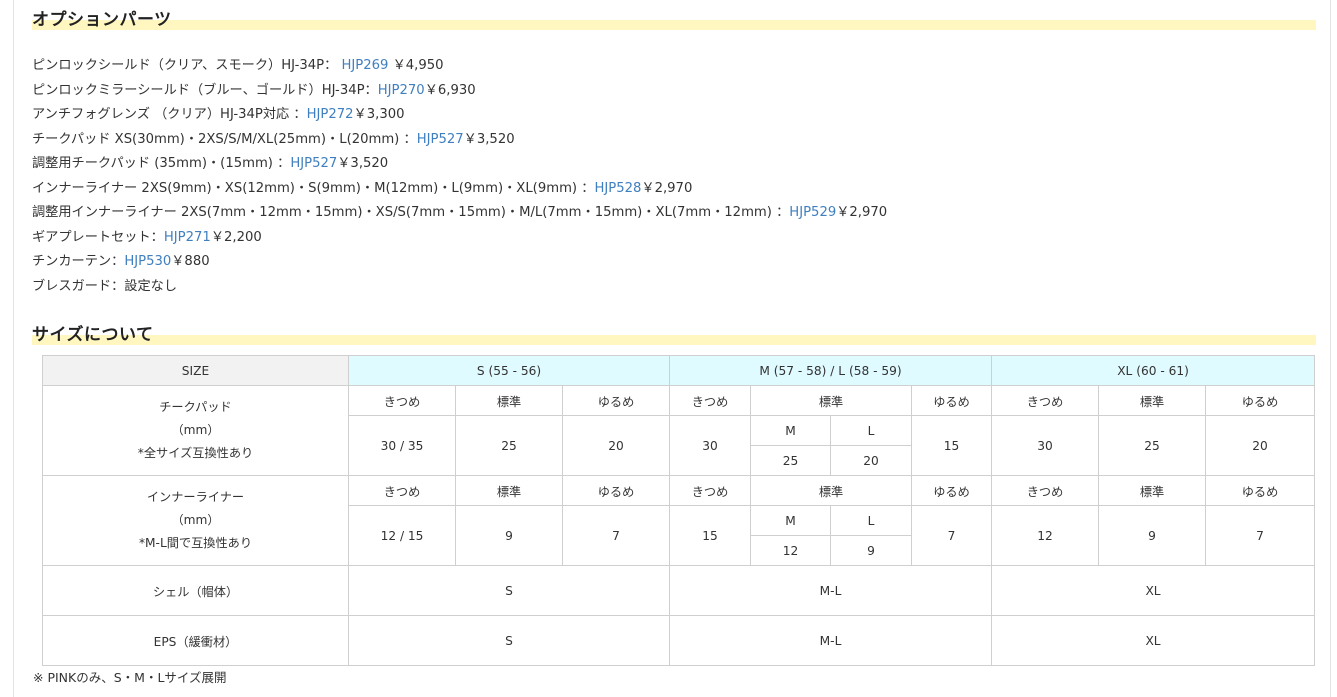 This screenshot has height=697, width=1337. What do you see at coordinates (509, 370) in the screenshot?
I see `size-s-header: S (55 - 56)` at bounding box center [509, 370].